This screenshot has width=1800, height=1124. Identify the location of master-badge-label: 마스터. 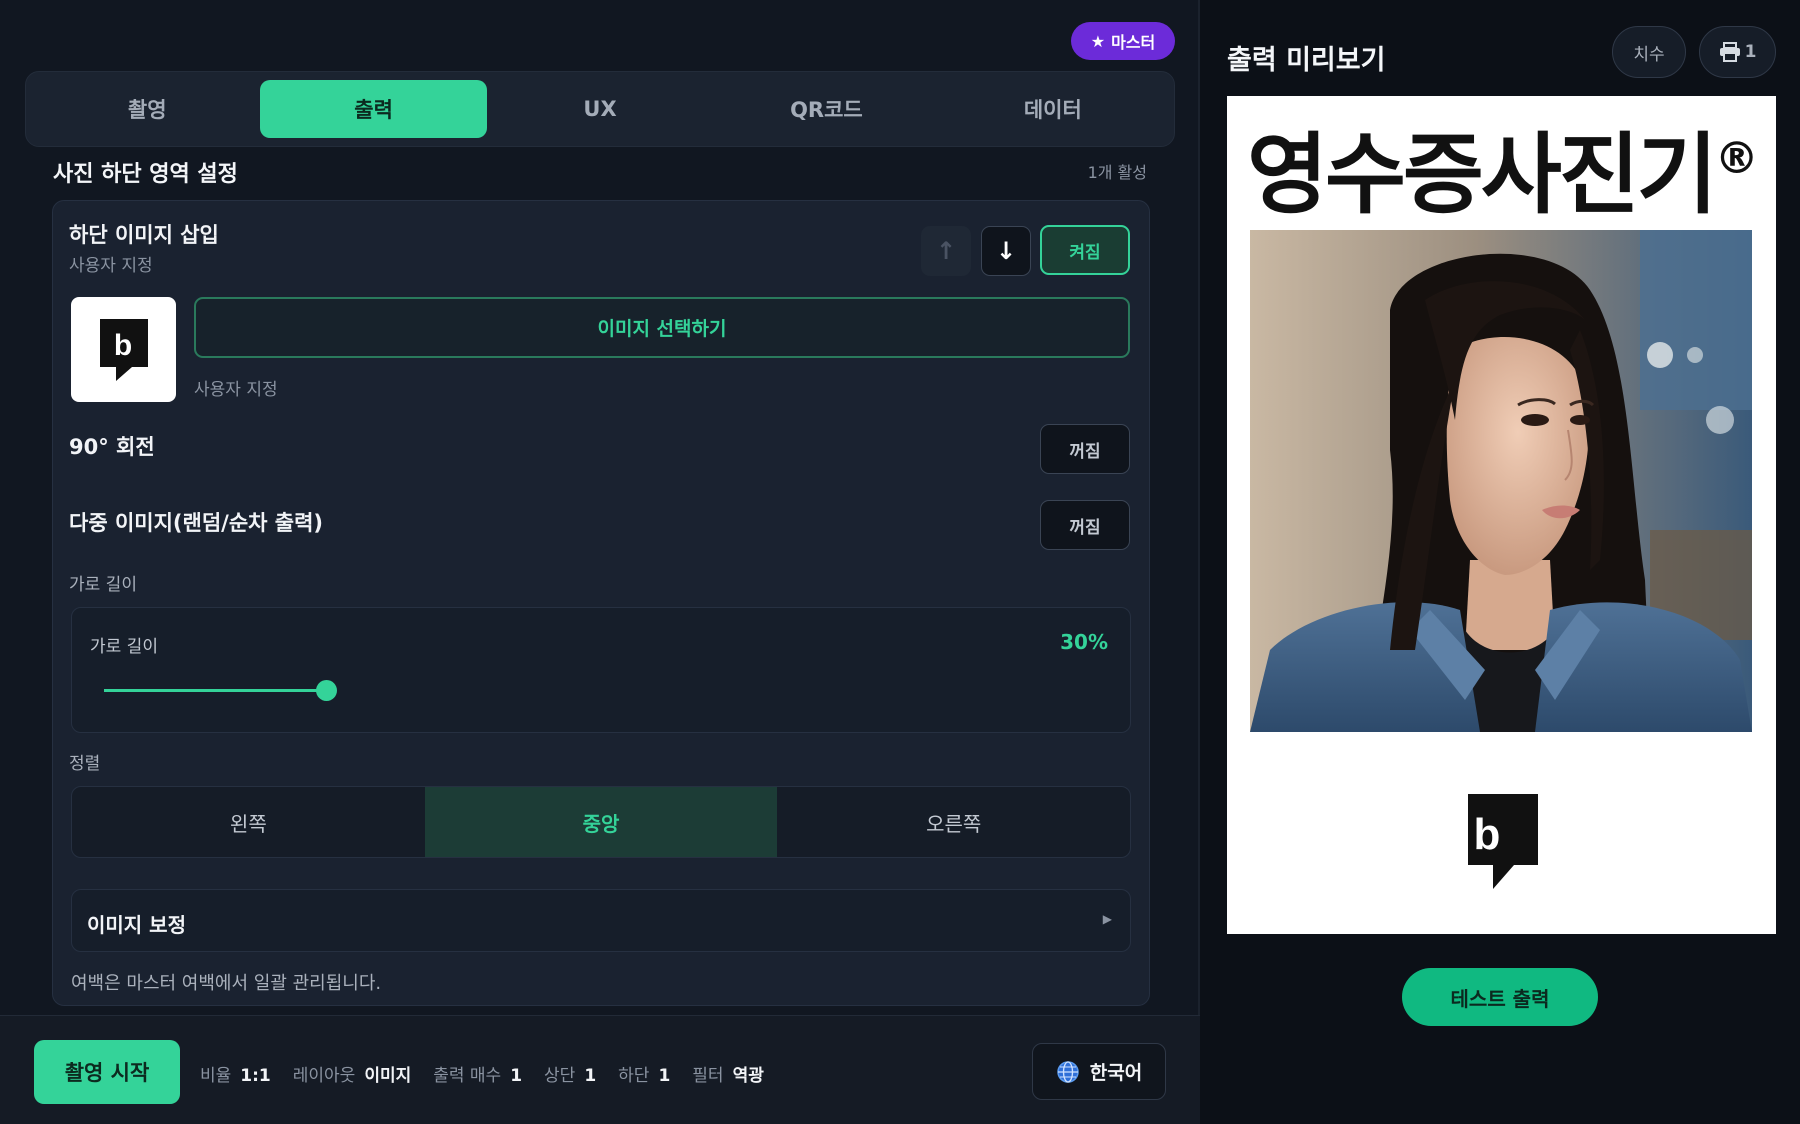
(1133, 42).